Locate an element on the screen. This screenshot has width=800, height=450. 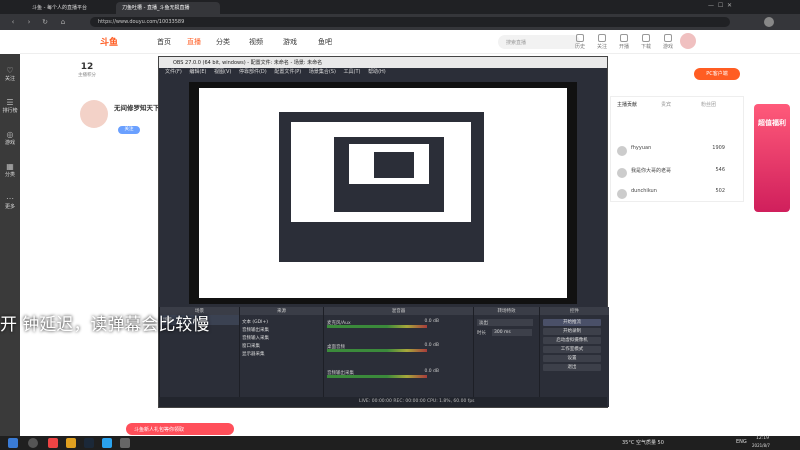
steam-icon is located at coordinates (89, 443).